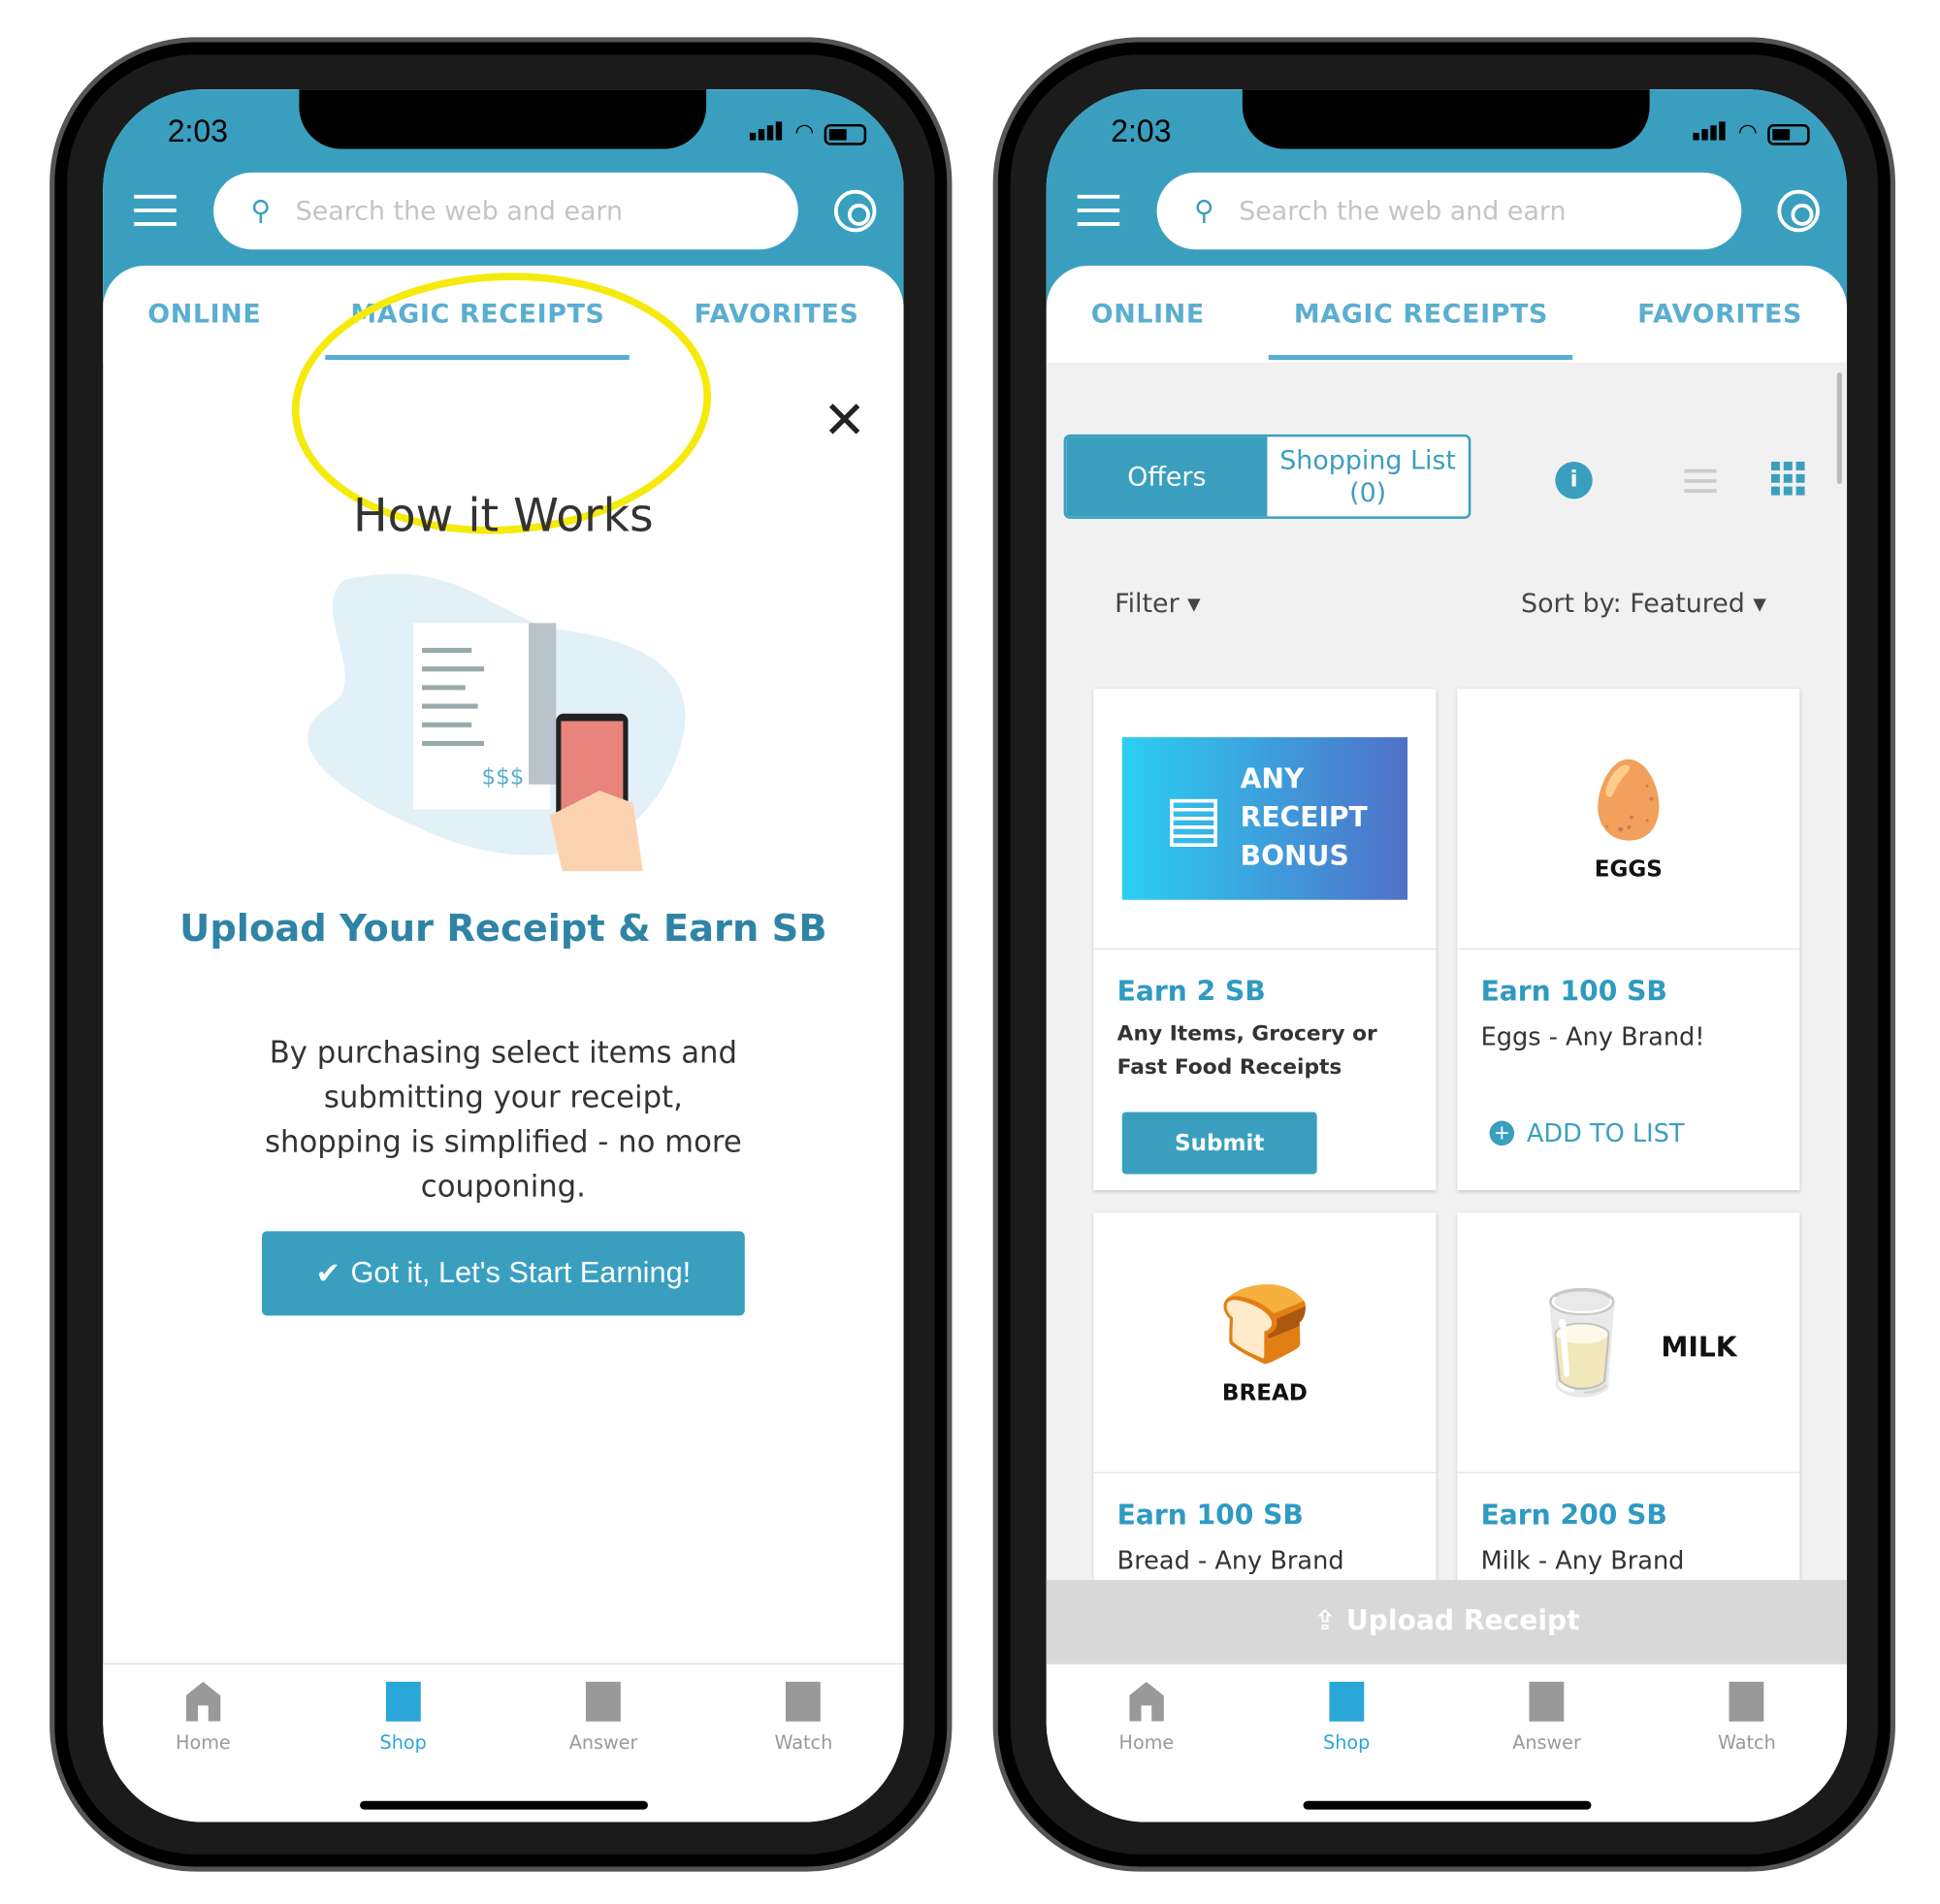 This screenshot has height=1904, width=1940. Describe the element at coordinates (1158, 604) in the screenshot. I see `filter-dropdown: Filter ▾` at that location.